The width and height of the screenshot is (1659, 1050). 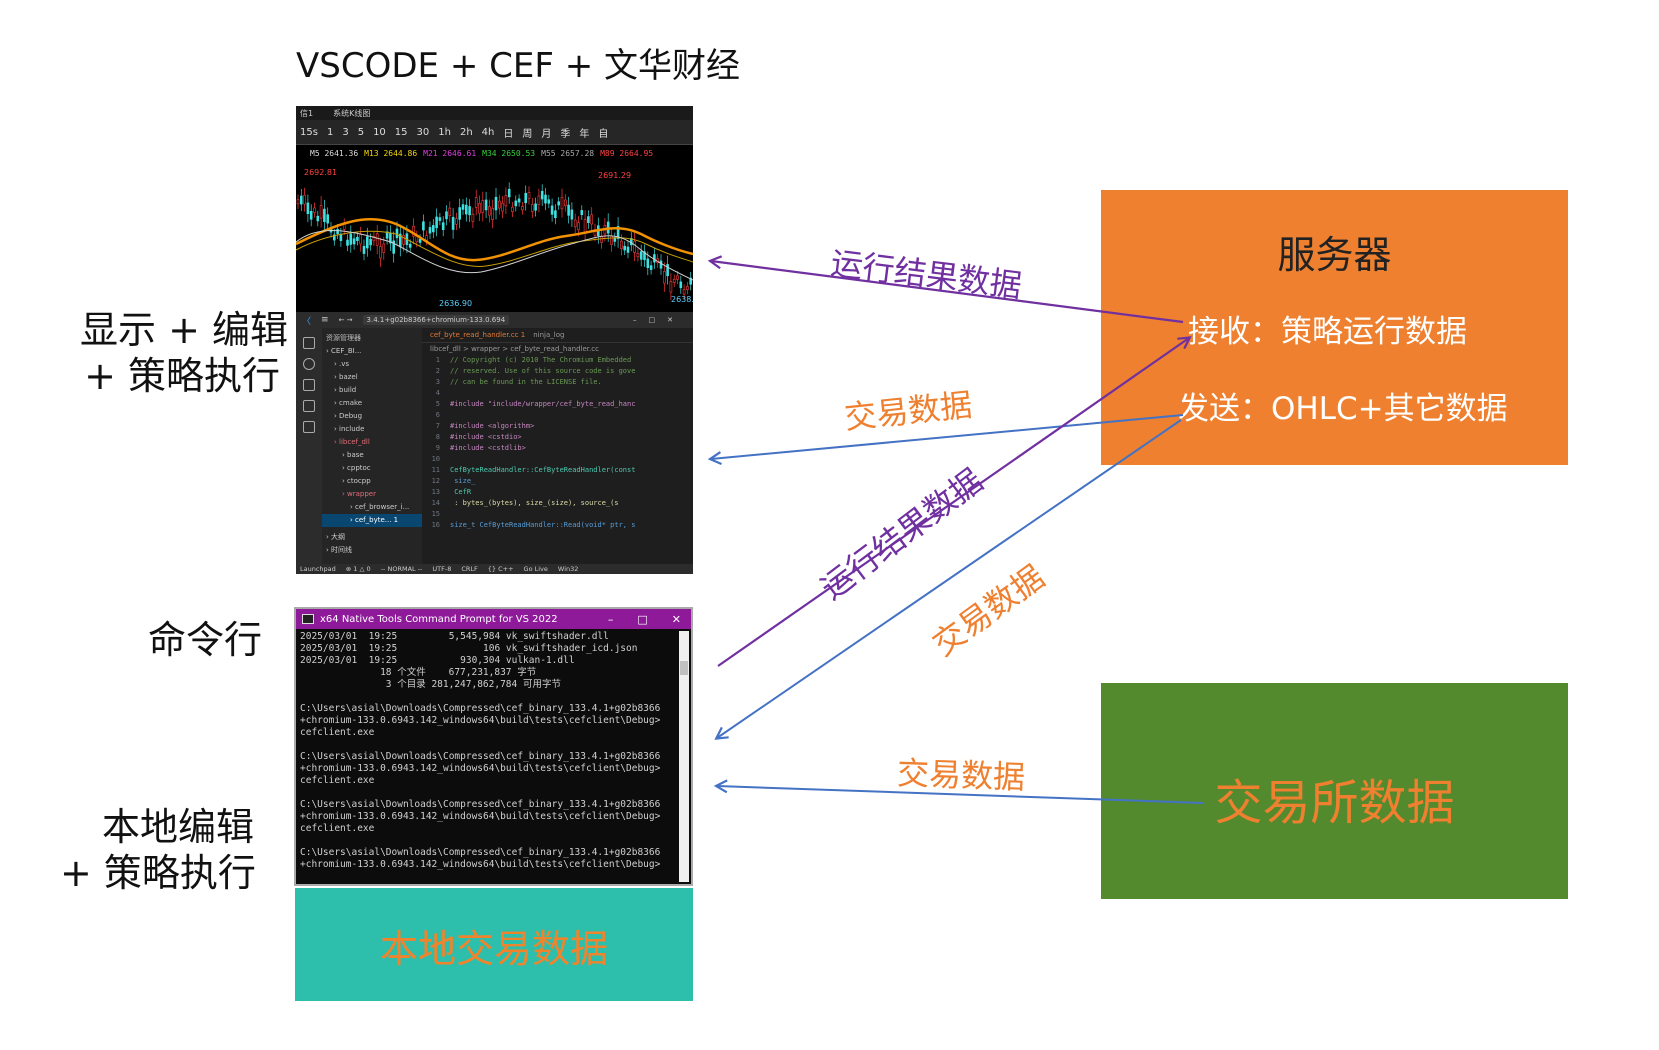 I want to click on label-trade-data-bottom: 交易数据, so click(x=961, y=775).